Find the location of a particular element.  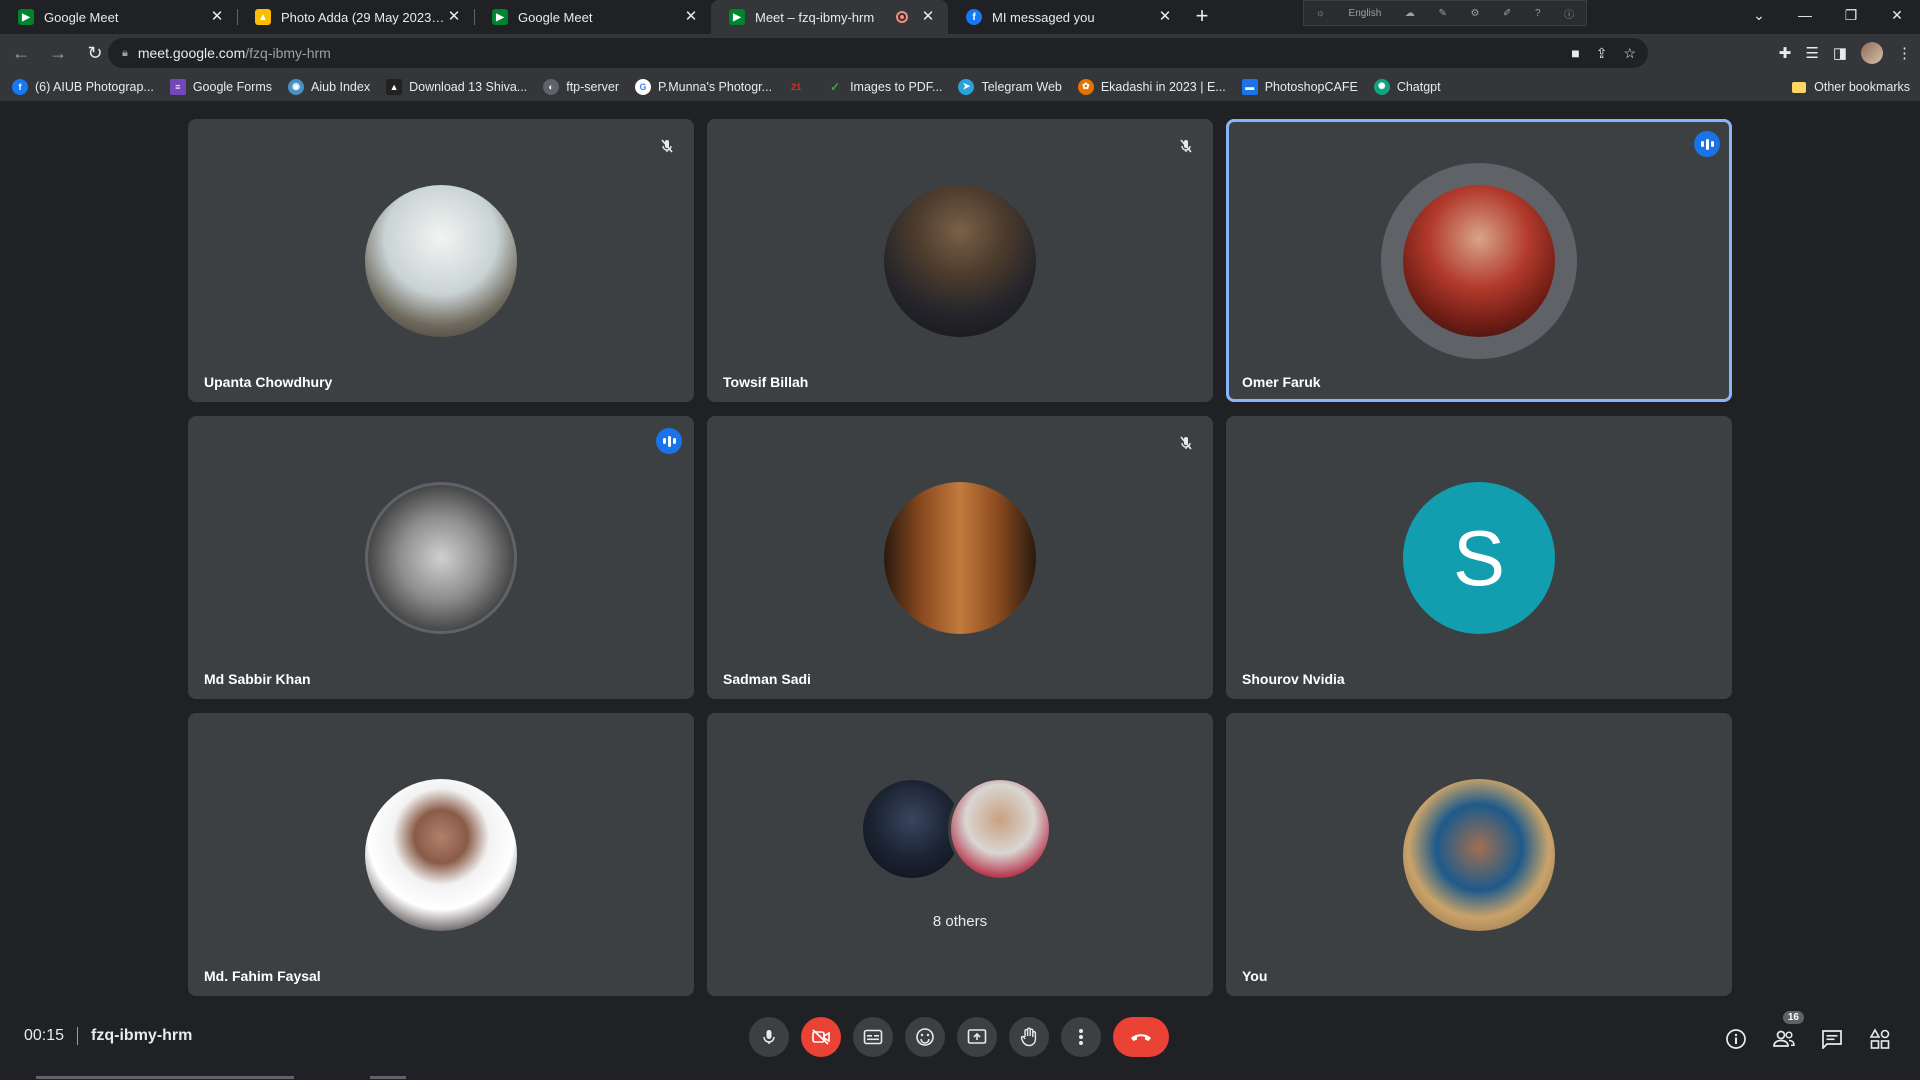

participant-name: Md. Fahim Faysal is located at coordinates (262, 976).